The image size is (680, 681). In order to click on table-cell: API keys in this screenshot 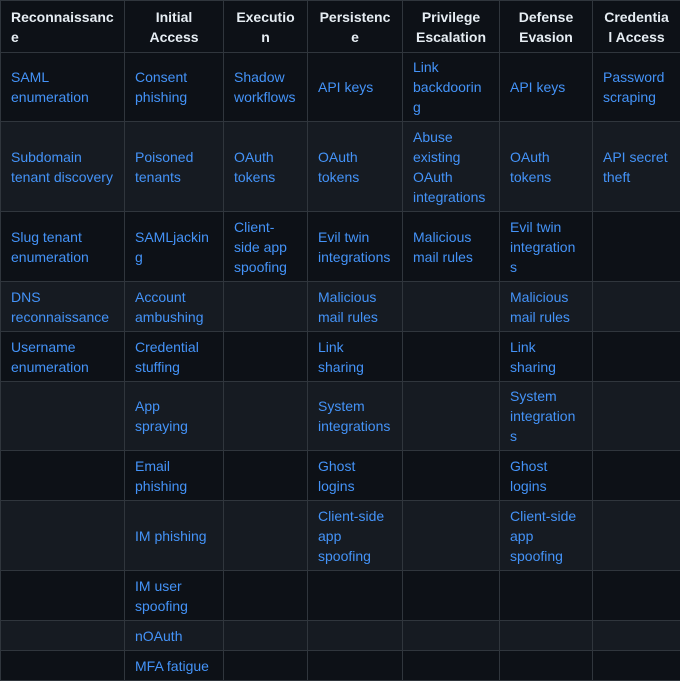, I will do `click(355, 87)`.